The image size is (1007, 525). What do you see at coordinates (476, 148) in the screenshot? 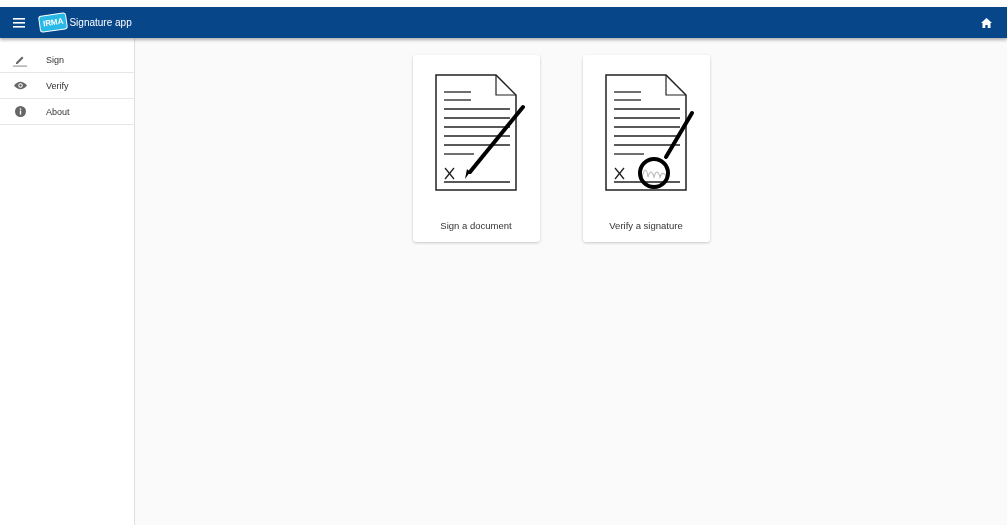
I see `action-card: Sign a document` at bounding box center [476, 148].